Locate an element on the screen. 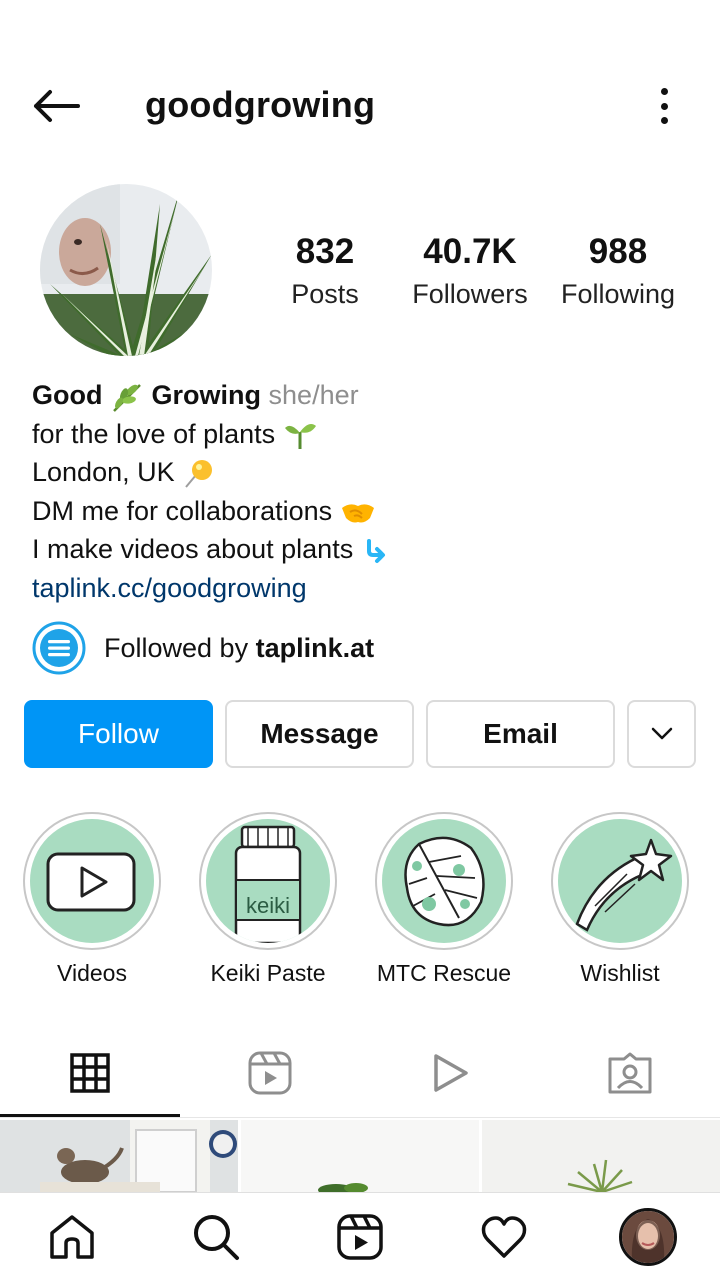 The width and height of the screenshot is (720, 1280). highlight-wishlist: Wishlist is located at coordinates (620, 899).